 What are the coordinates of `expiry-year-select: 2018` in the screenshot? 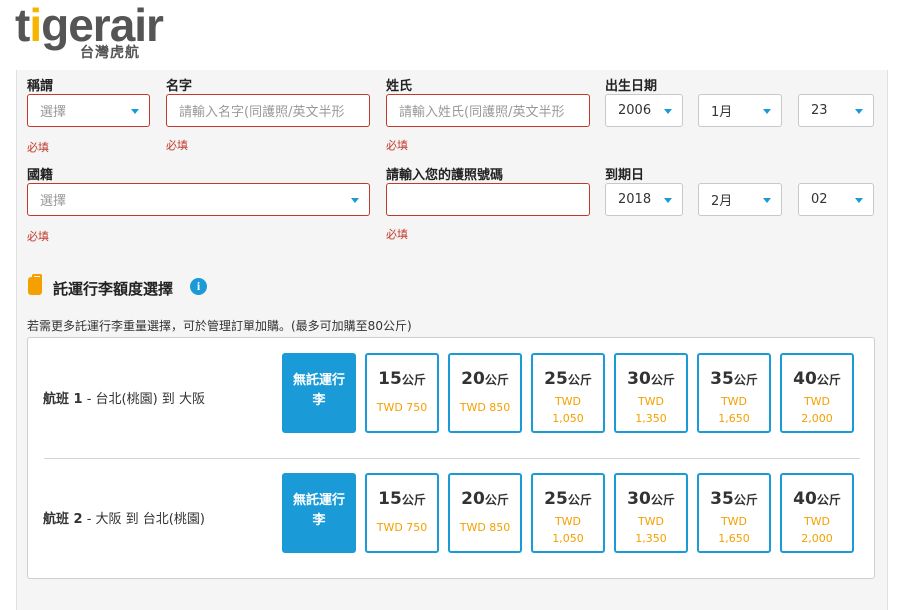 It's located at (644, 199).